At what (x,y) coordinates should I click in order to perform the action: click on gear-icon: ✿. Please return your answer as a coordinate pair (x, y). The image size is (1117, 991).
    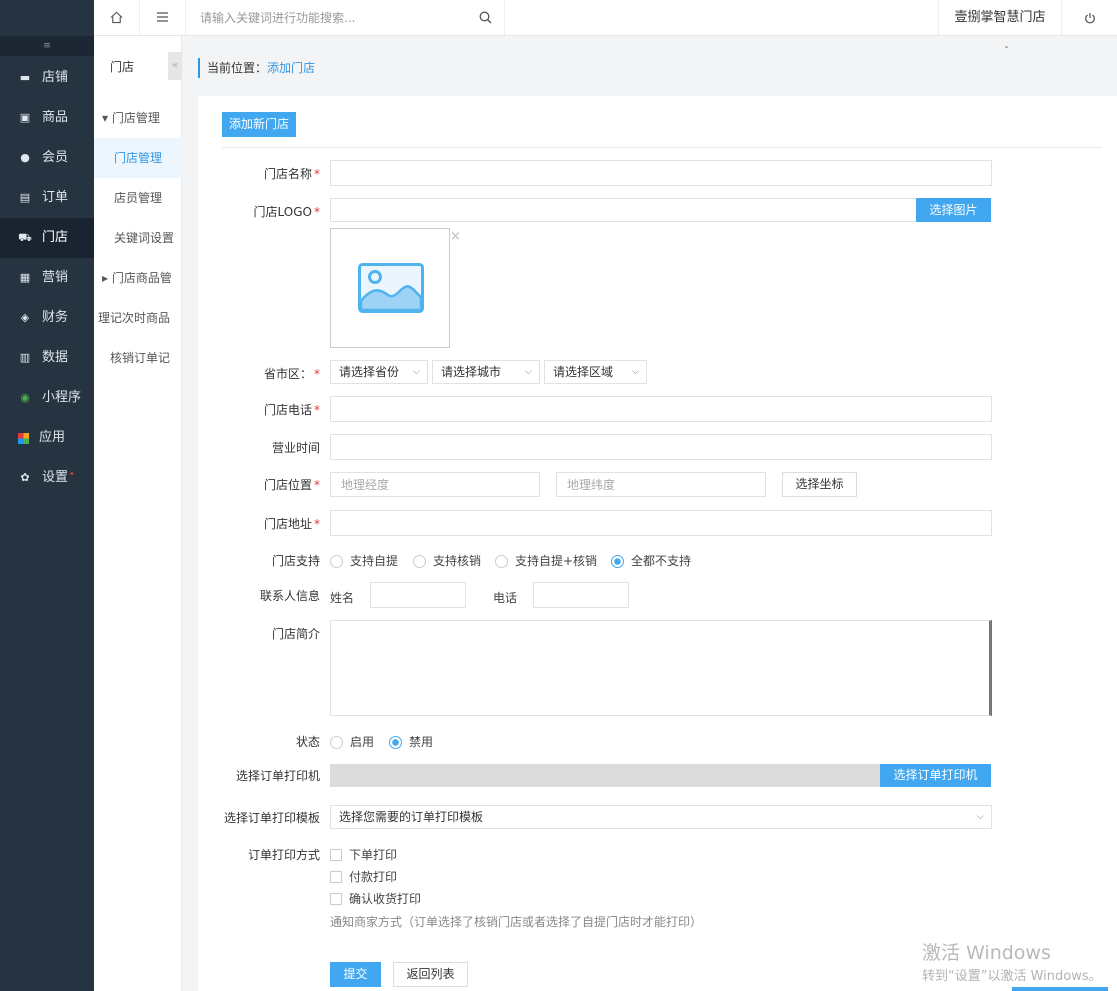
    Looking at the image, I should click on (25, 477).